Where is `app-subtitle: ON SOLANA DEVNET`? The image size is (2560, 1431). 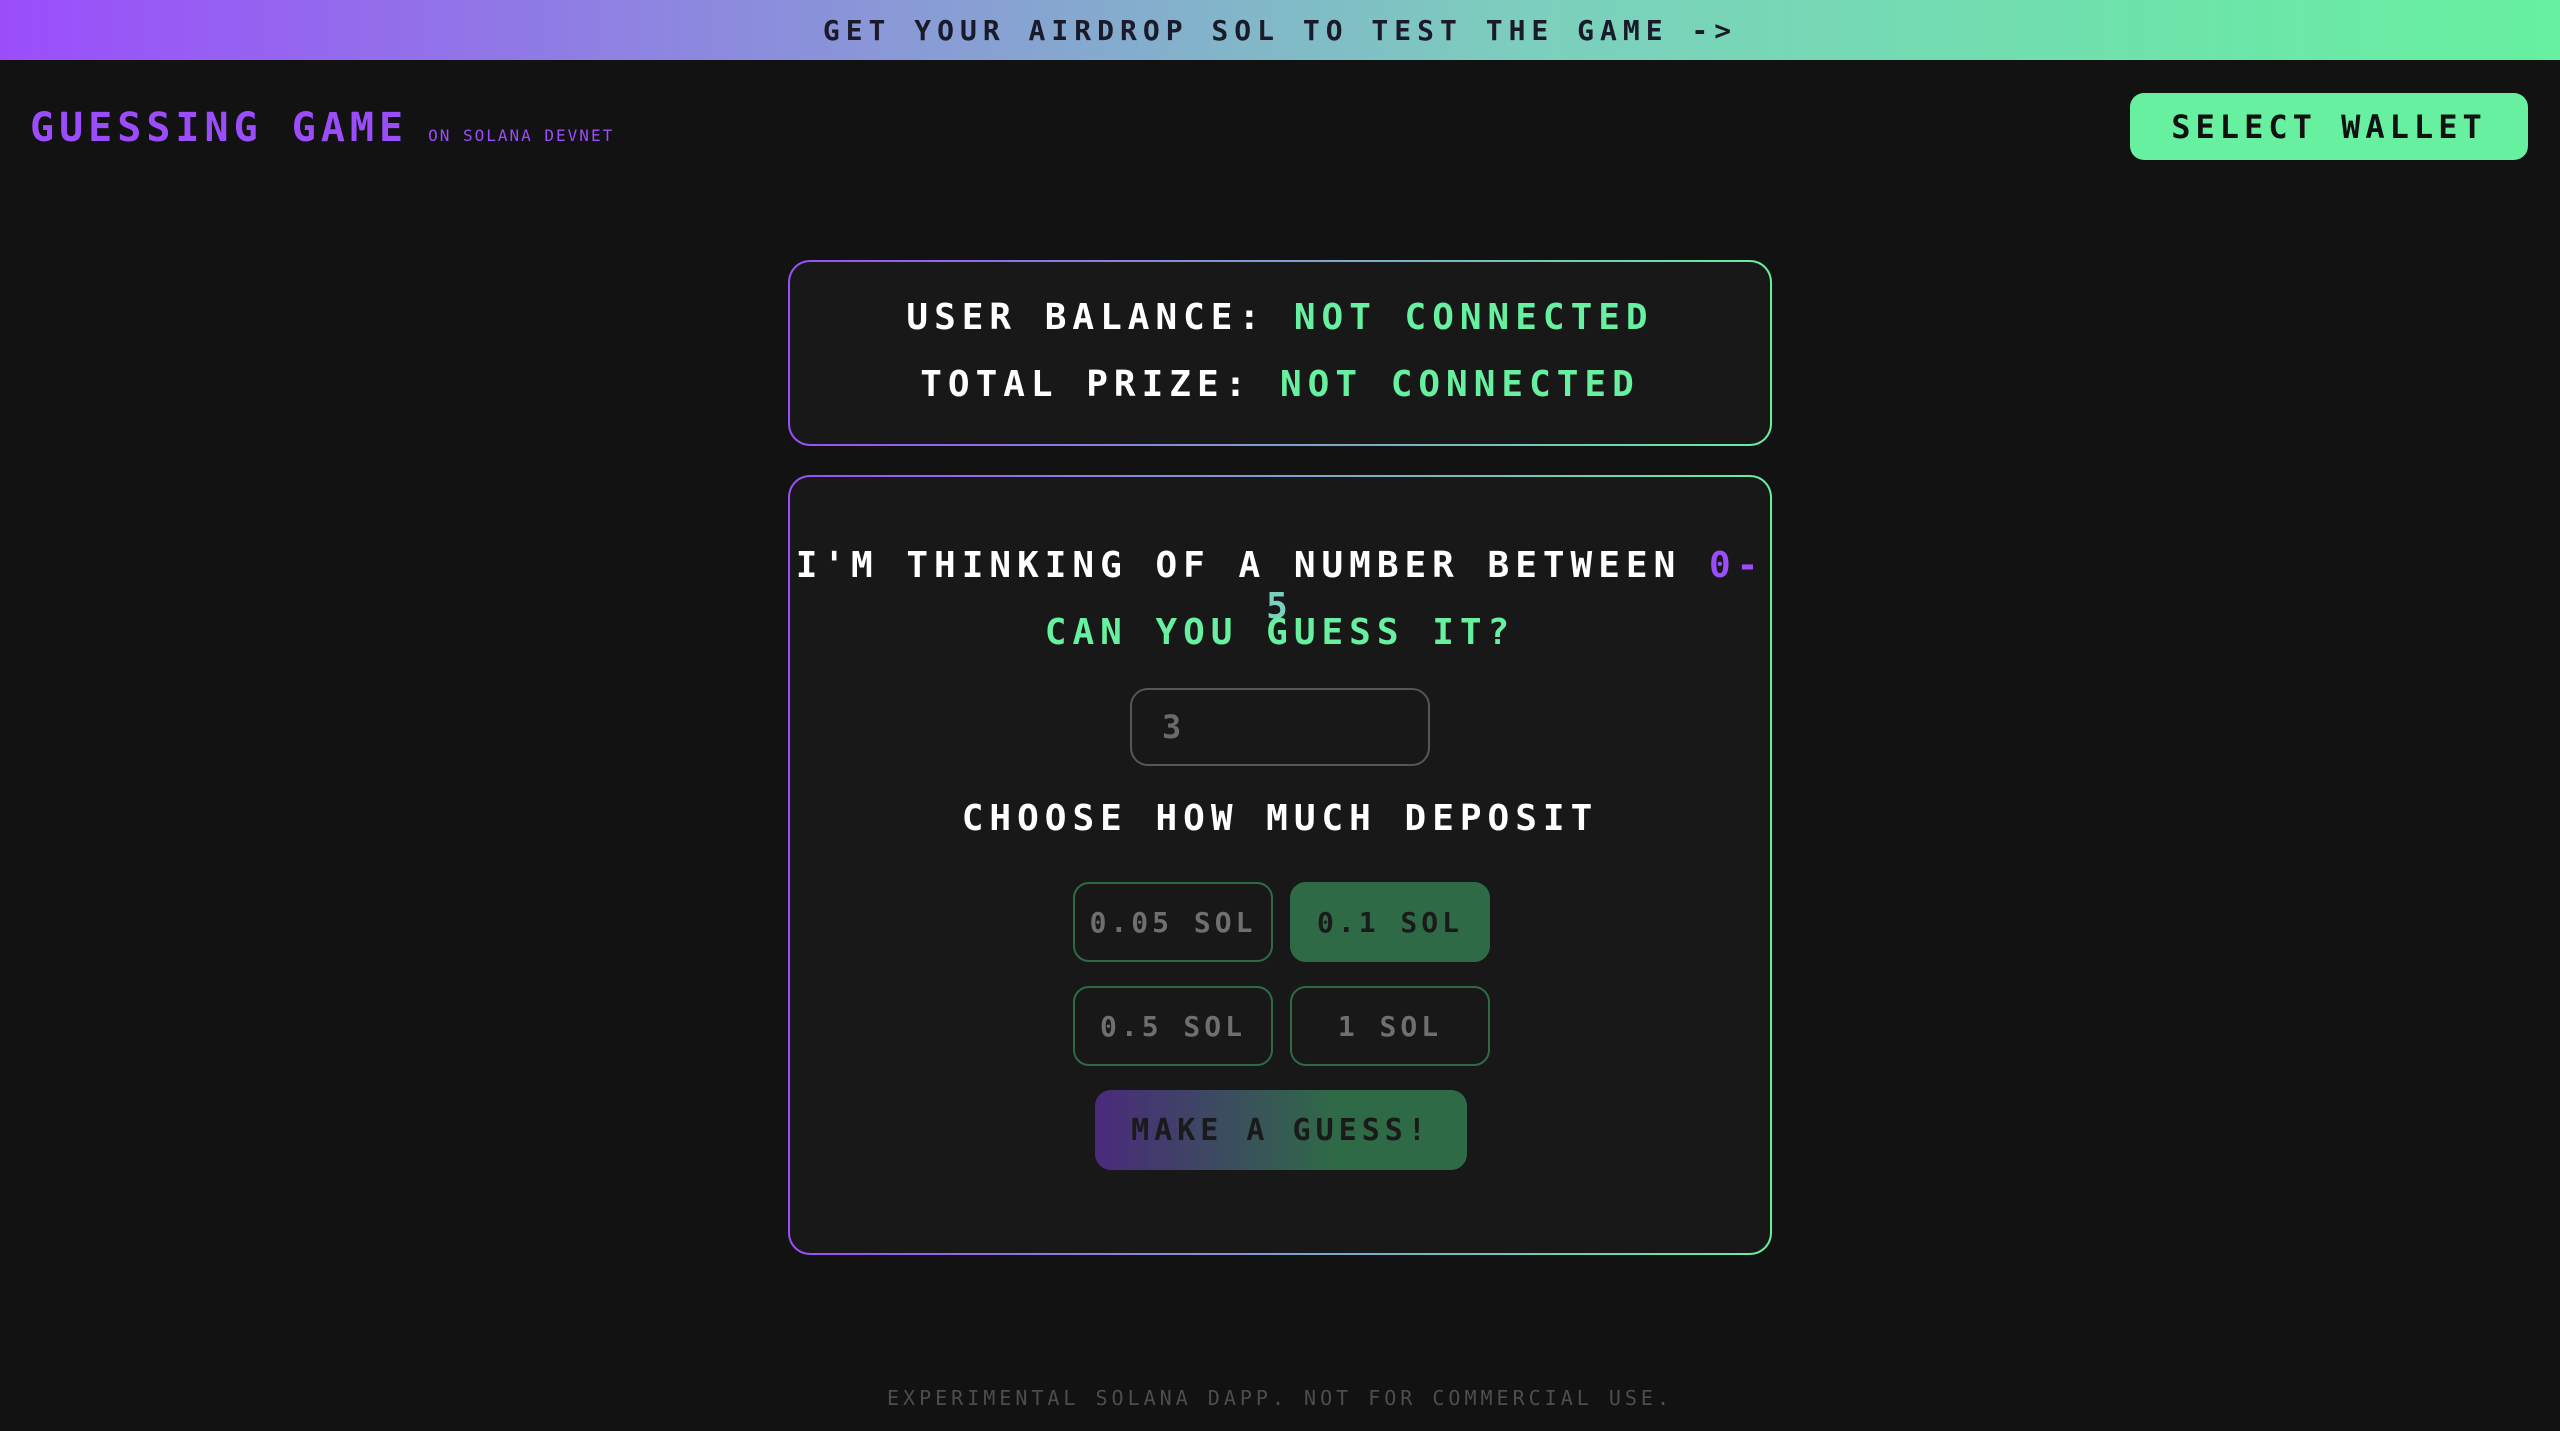
app-subtitle: ON SOLANA DEVNET is located at coordinates (521, 135).